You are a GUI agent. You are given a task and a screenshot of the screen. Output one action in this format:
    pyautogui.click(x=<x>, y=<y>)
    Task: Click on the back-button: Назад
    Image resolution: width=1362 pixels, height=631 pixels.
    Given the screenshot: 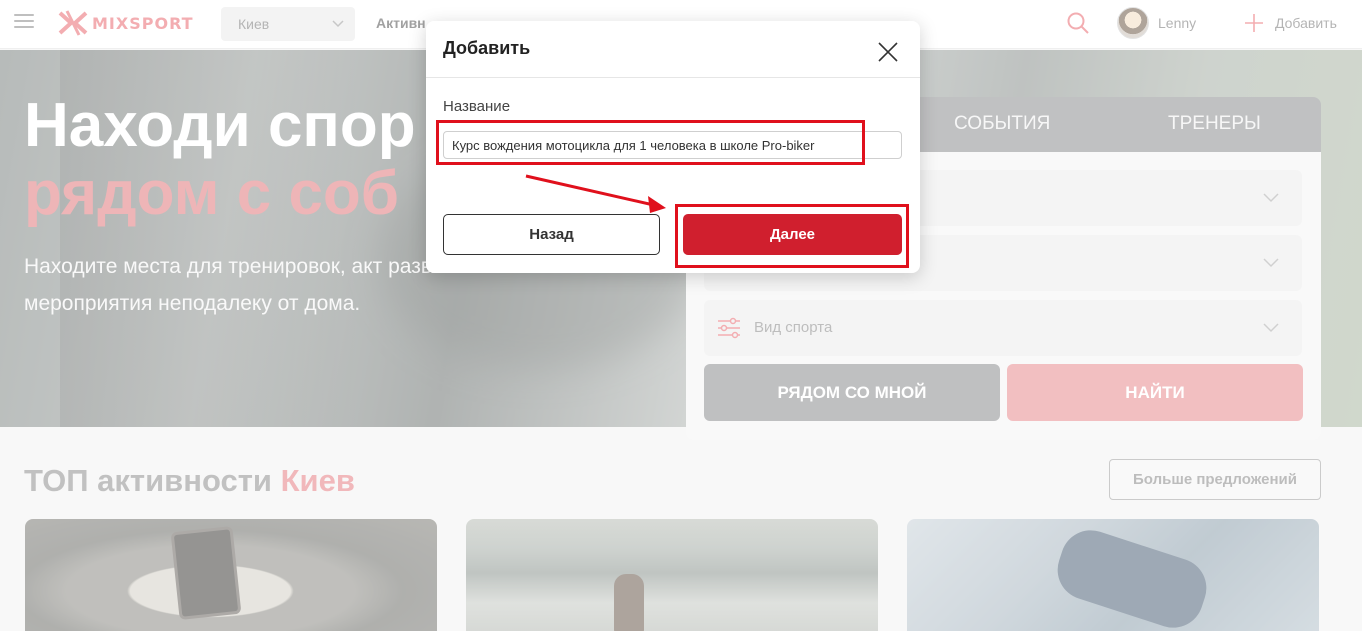 What is the action you would take?
    pyautogui.click(x=551, y=234)
    